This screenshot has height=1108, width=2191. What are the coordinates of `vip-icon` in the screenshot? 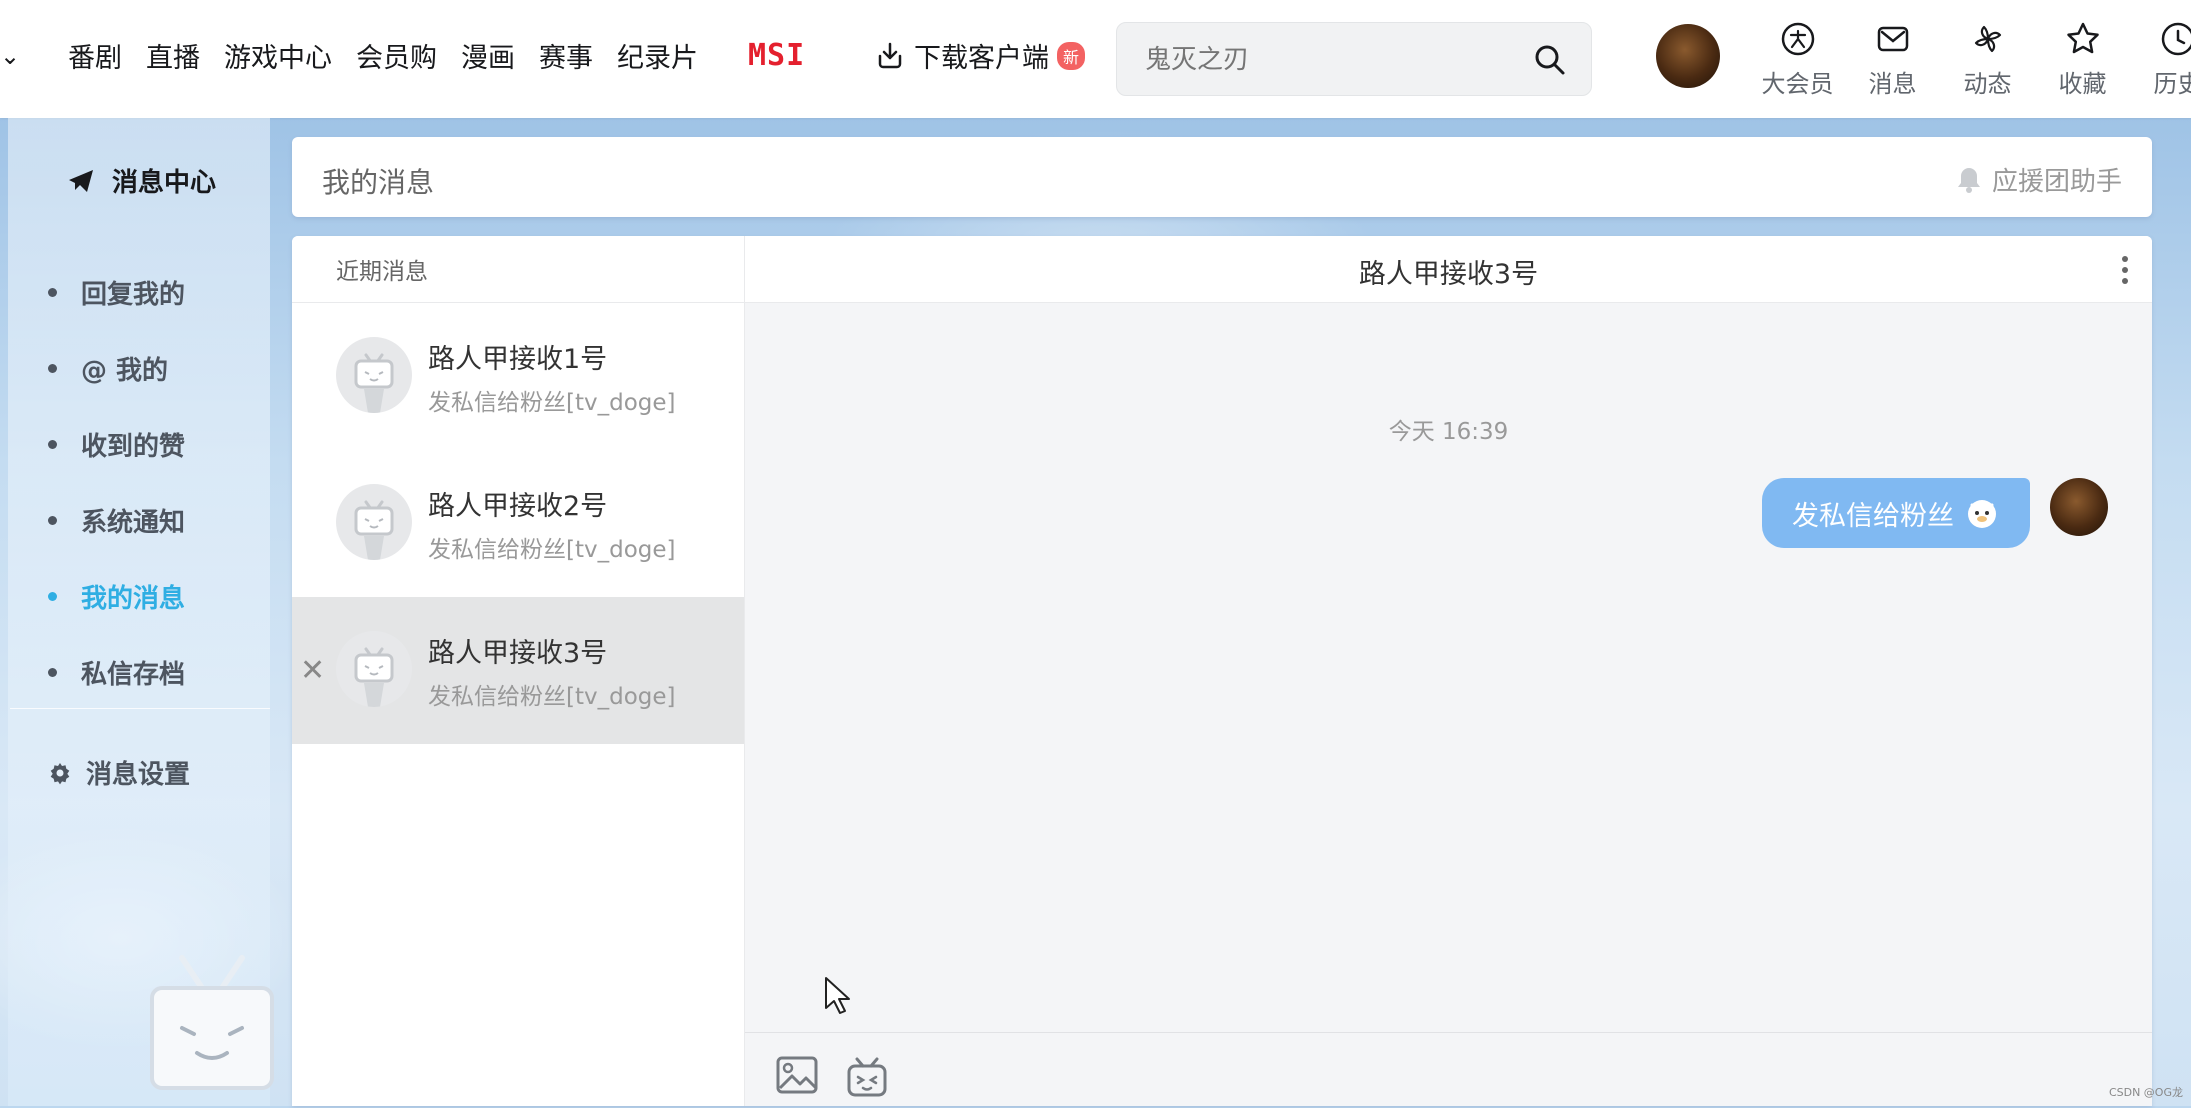 It's located at (1798, 39).